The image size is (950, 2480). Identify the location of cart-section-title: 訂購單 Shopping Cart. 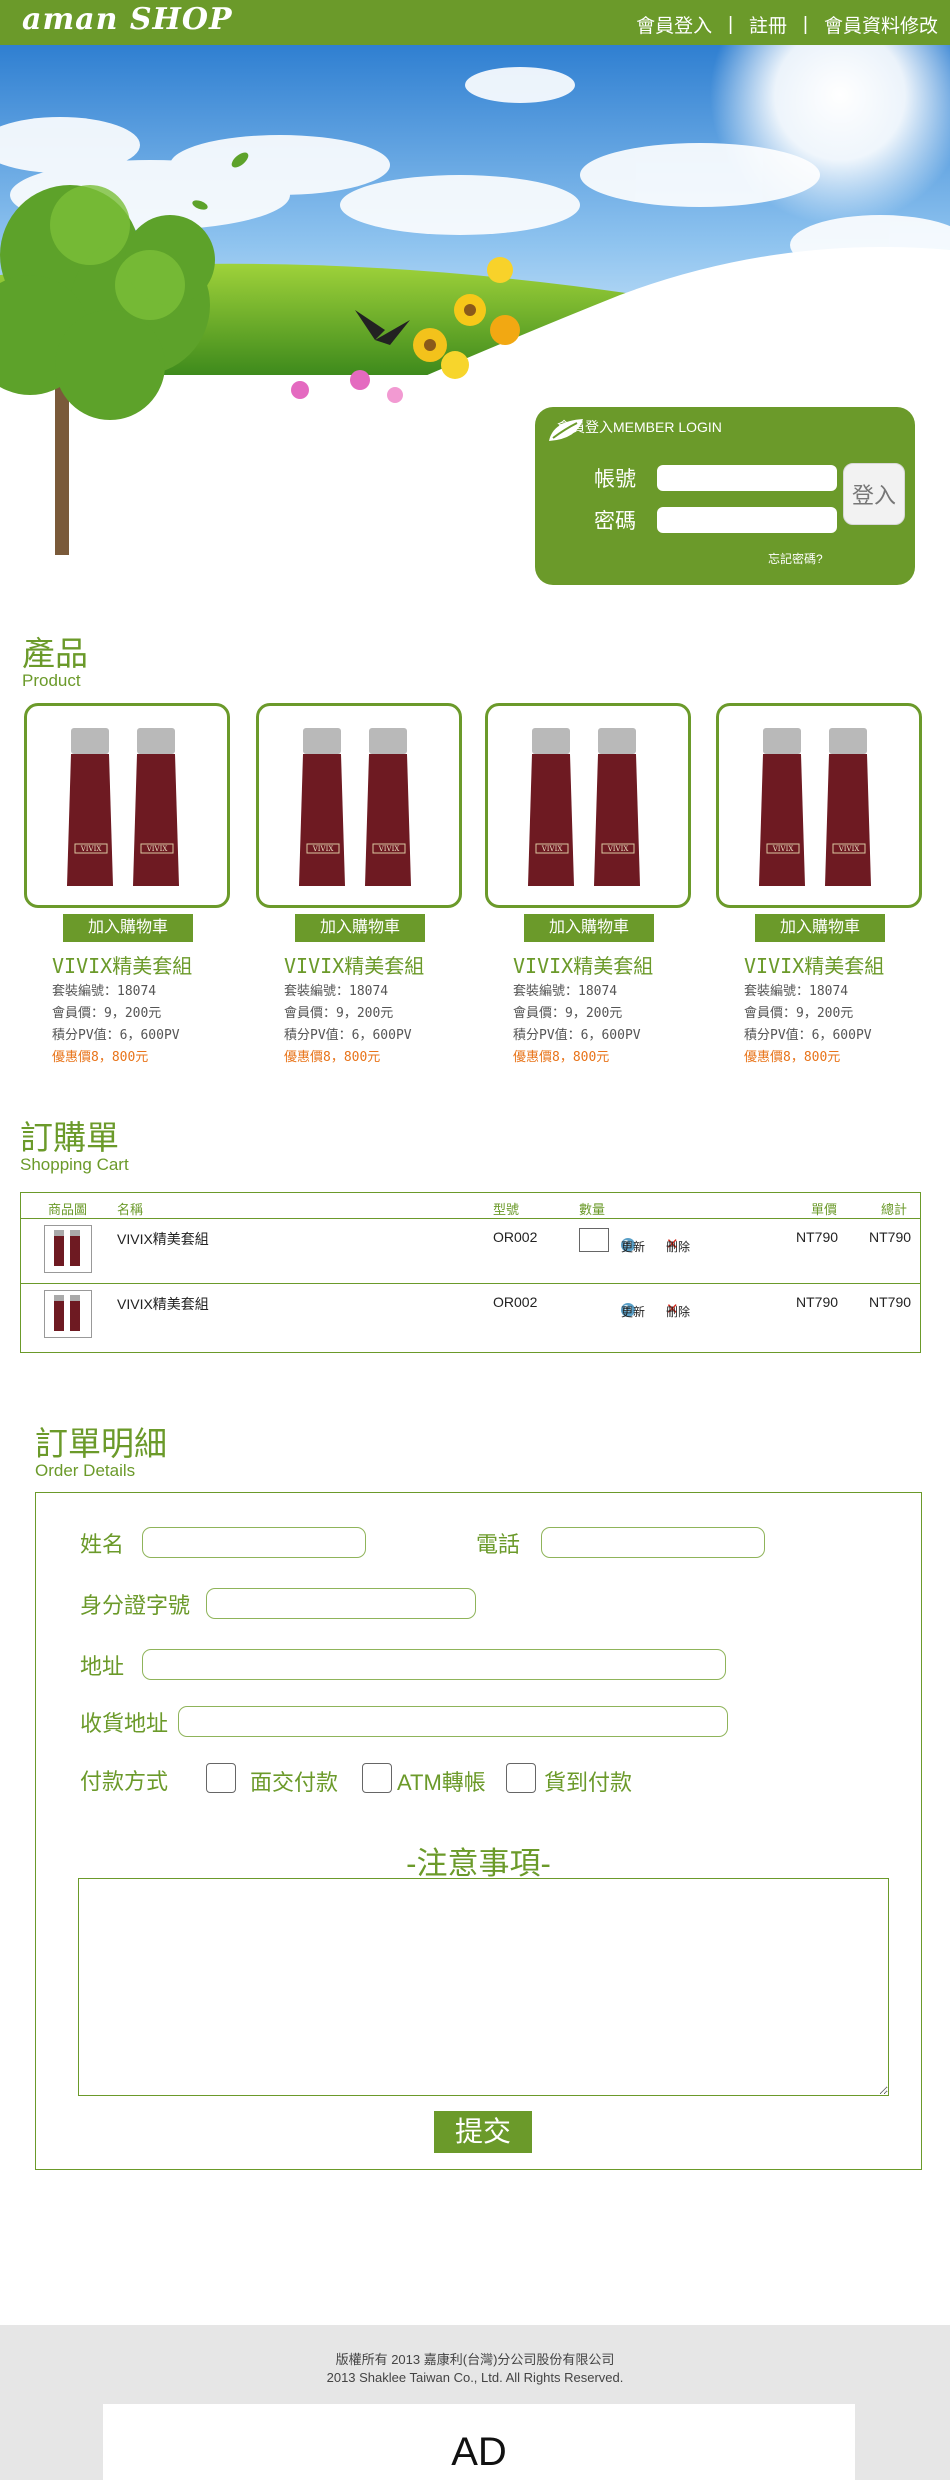
(74, 1147).